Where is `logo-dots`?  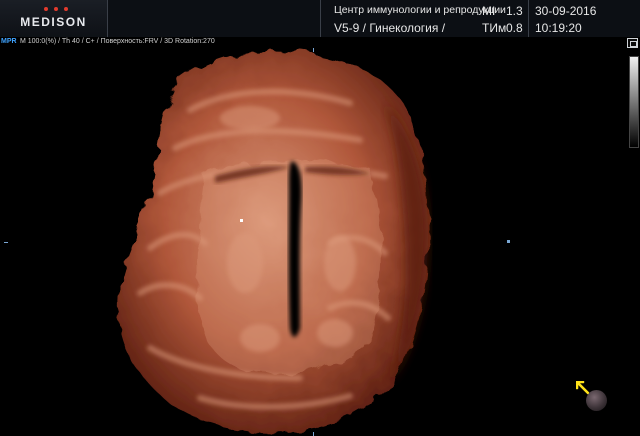 logo-dots is located at coordinates (59, 10).